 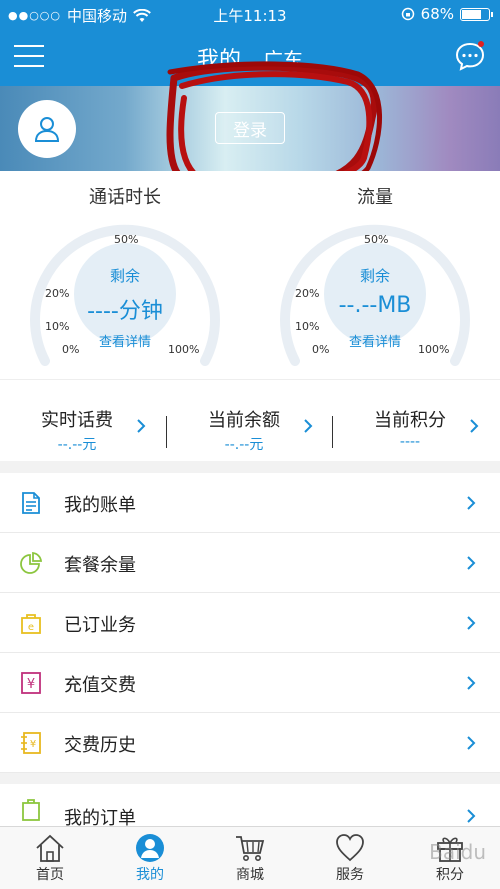 I want to click on yuan-recharge-icon: ¥, so click(x=31, y=683).